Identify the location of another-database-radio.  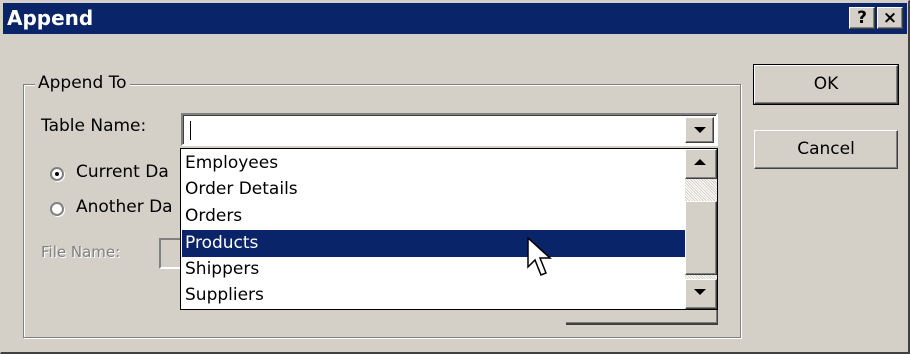
(57, 209).